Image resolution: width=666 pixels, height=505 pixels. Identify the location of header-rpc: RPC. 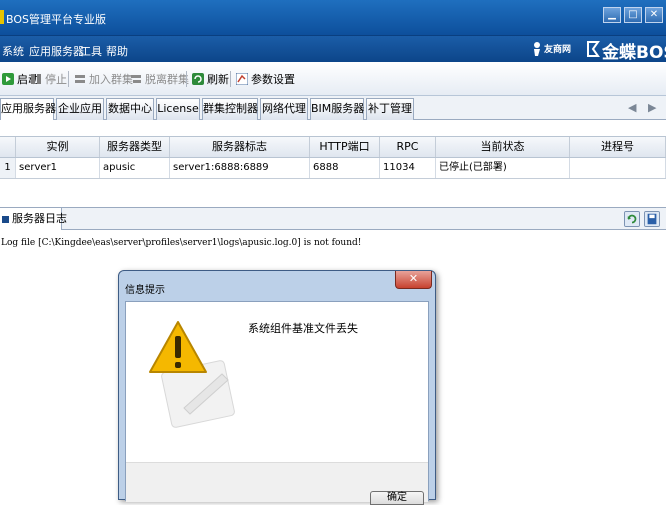
(408, 147).